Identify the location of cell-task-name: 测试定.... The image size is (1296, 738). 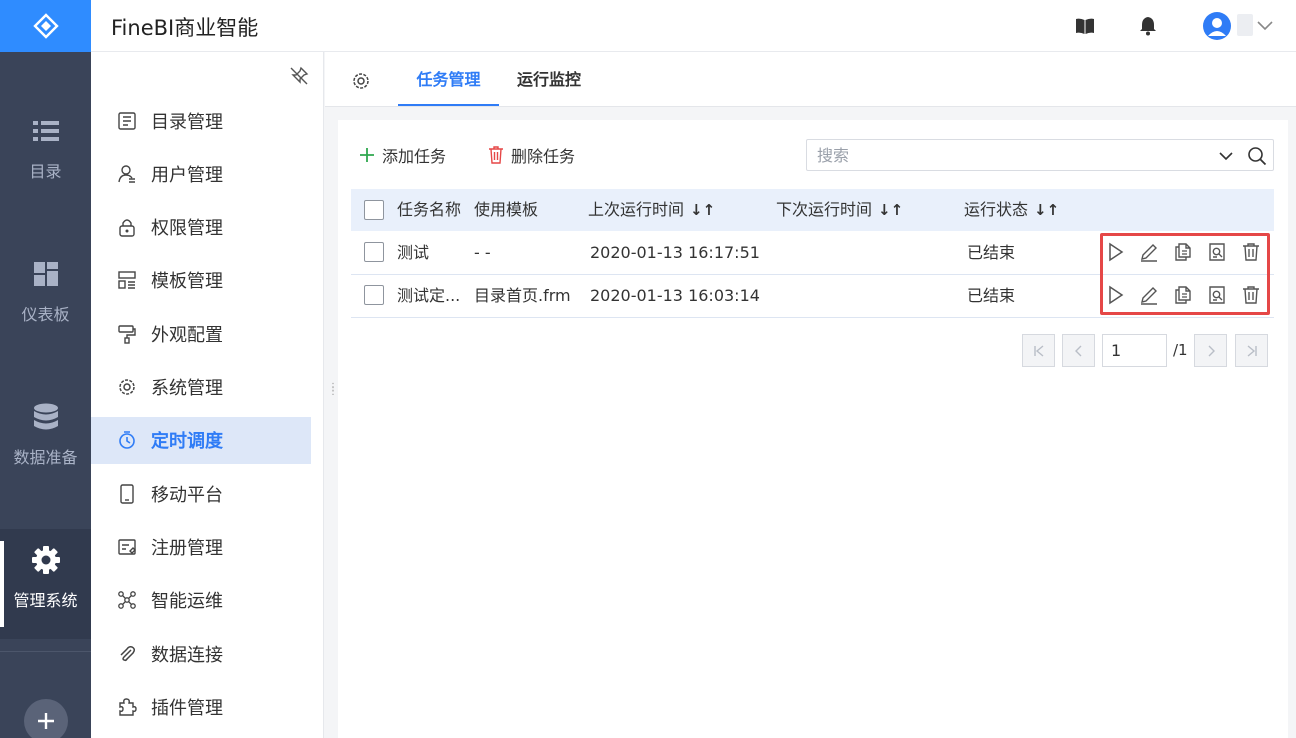
(429, 295).